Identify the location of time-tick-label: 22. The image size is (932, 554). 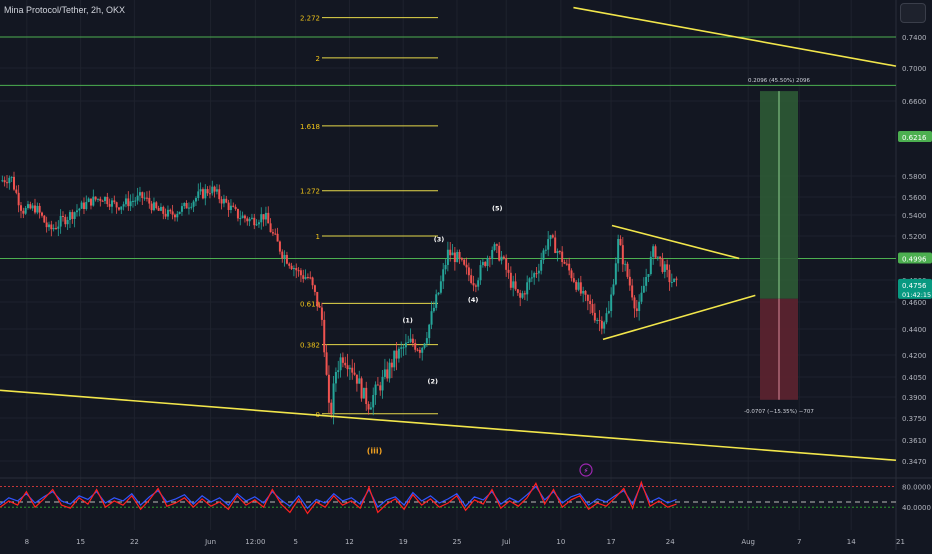
(134, 542).